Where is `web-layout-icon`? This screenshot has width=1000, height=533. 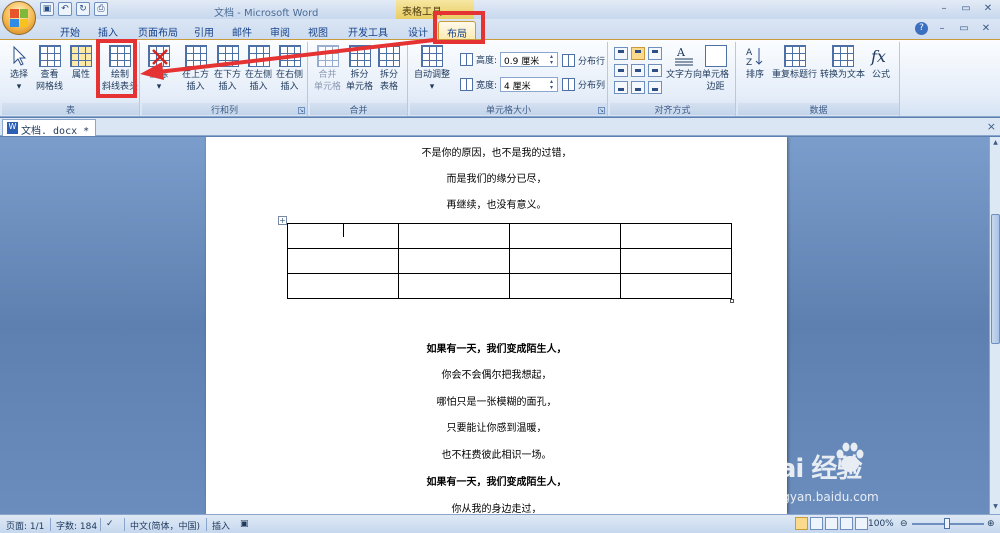 web-layout-icon is located at coordinates (831, 523).